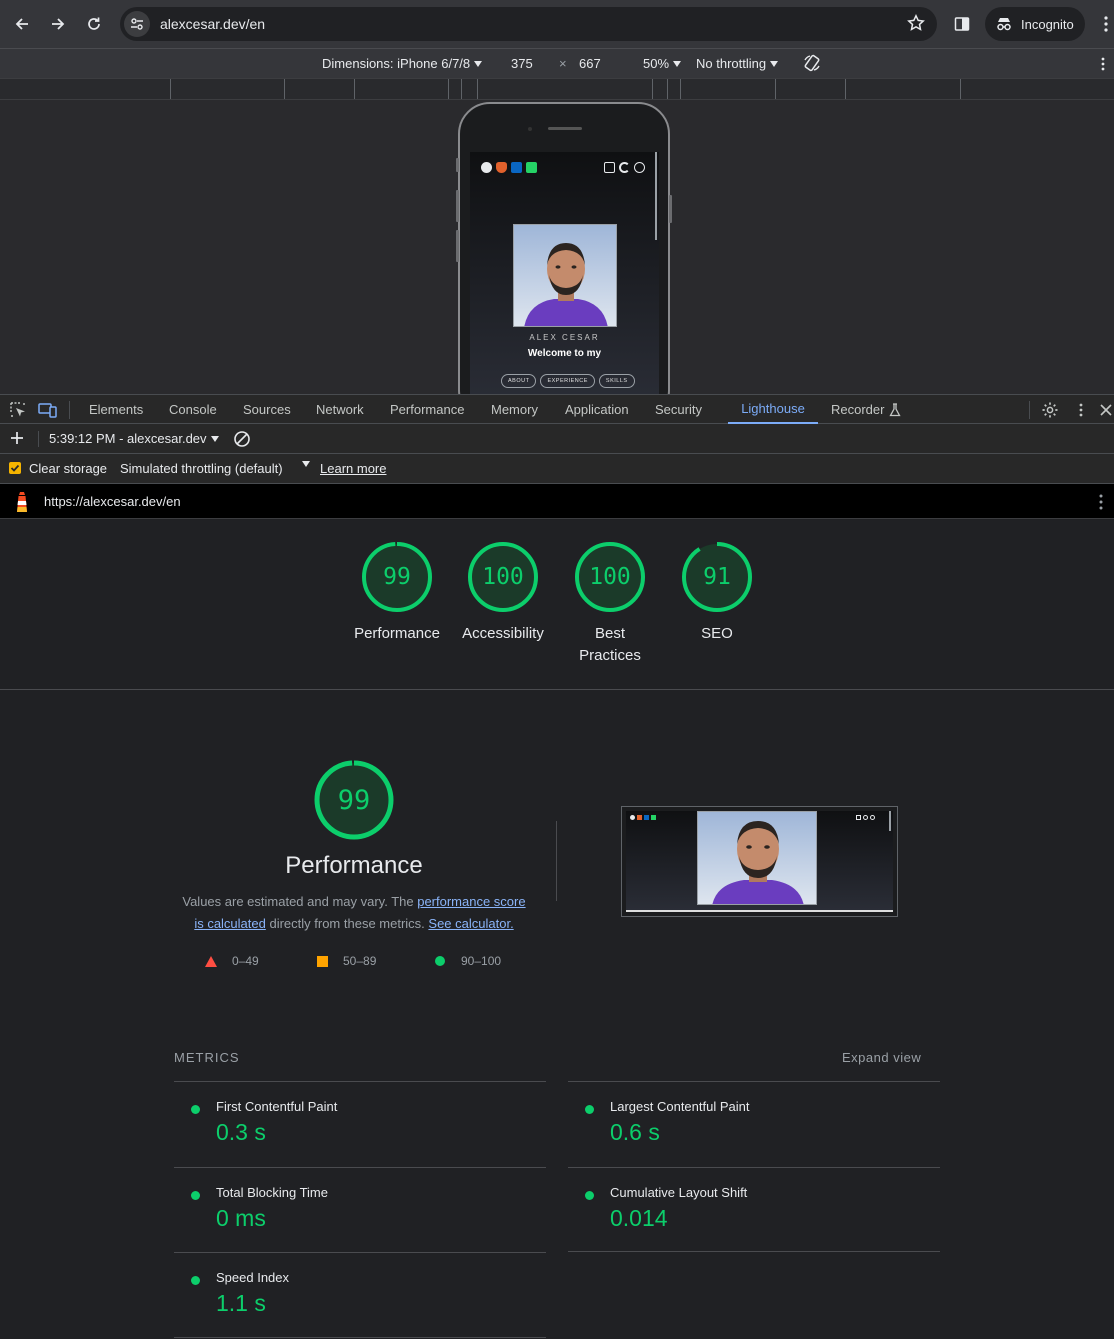 The image size is (1114, 1339). I want to click on tab-network: Network, so click(340, 409).